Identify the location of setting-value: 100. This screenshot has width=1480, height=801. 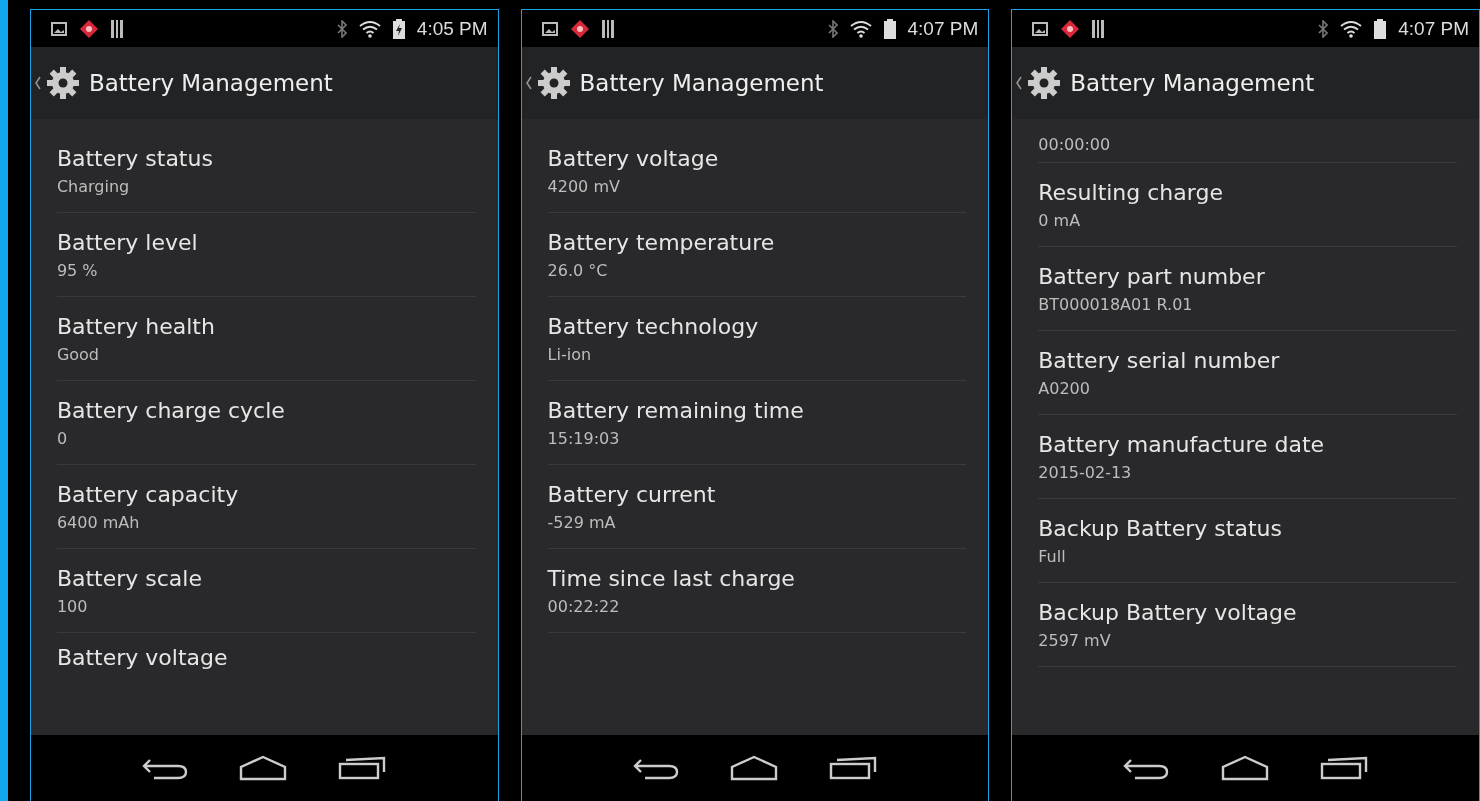
(72, 606).